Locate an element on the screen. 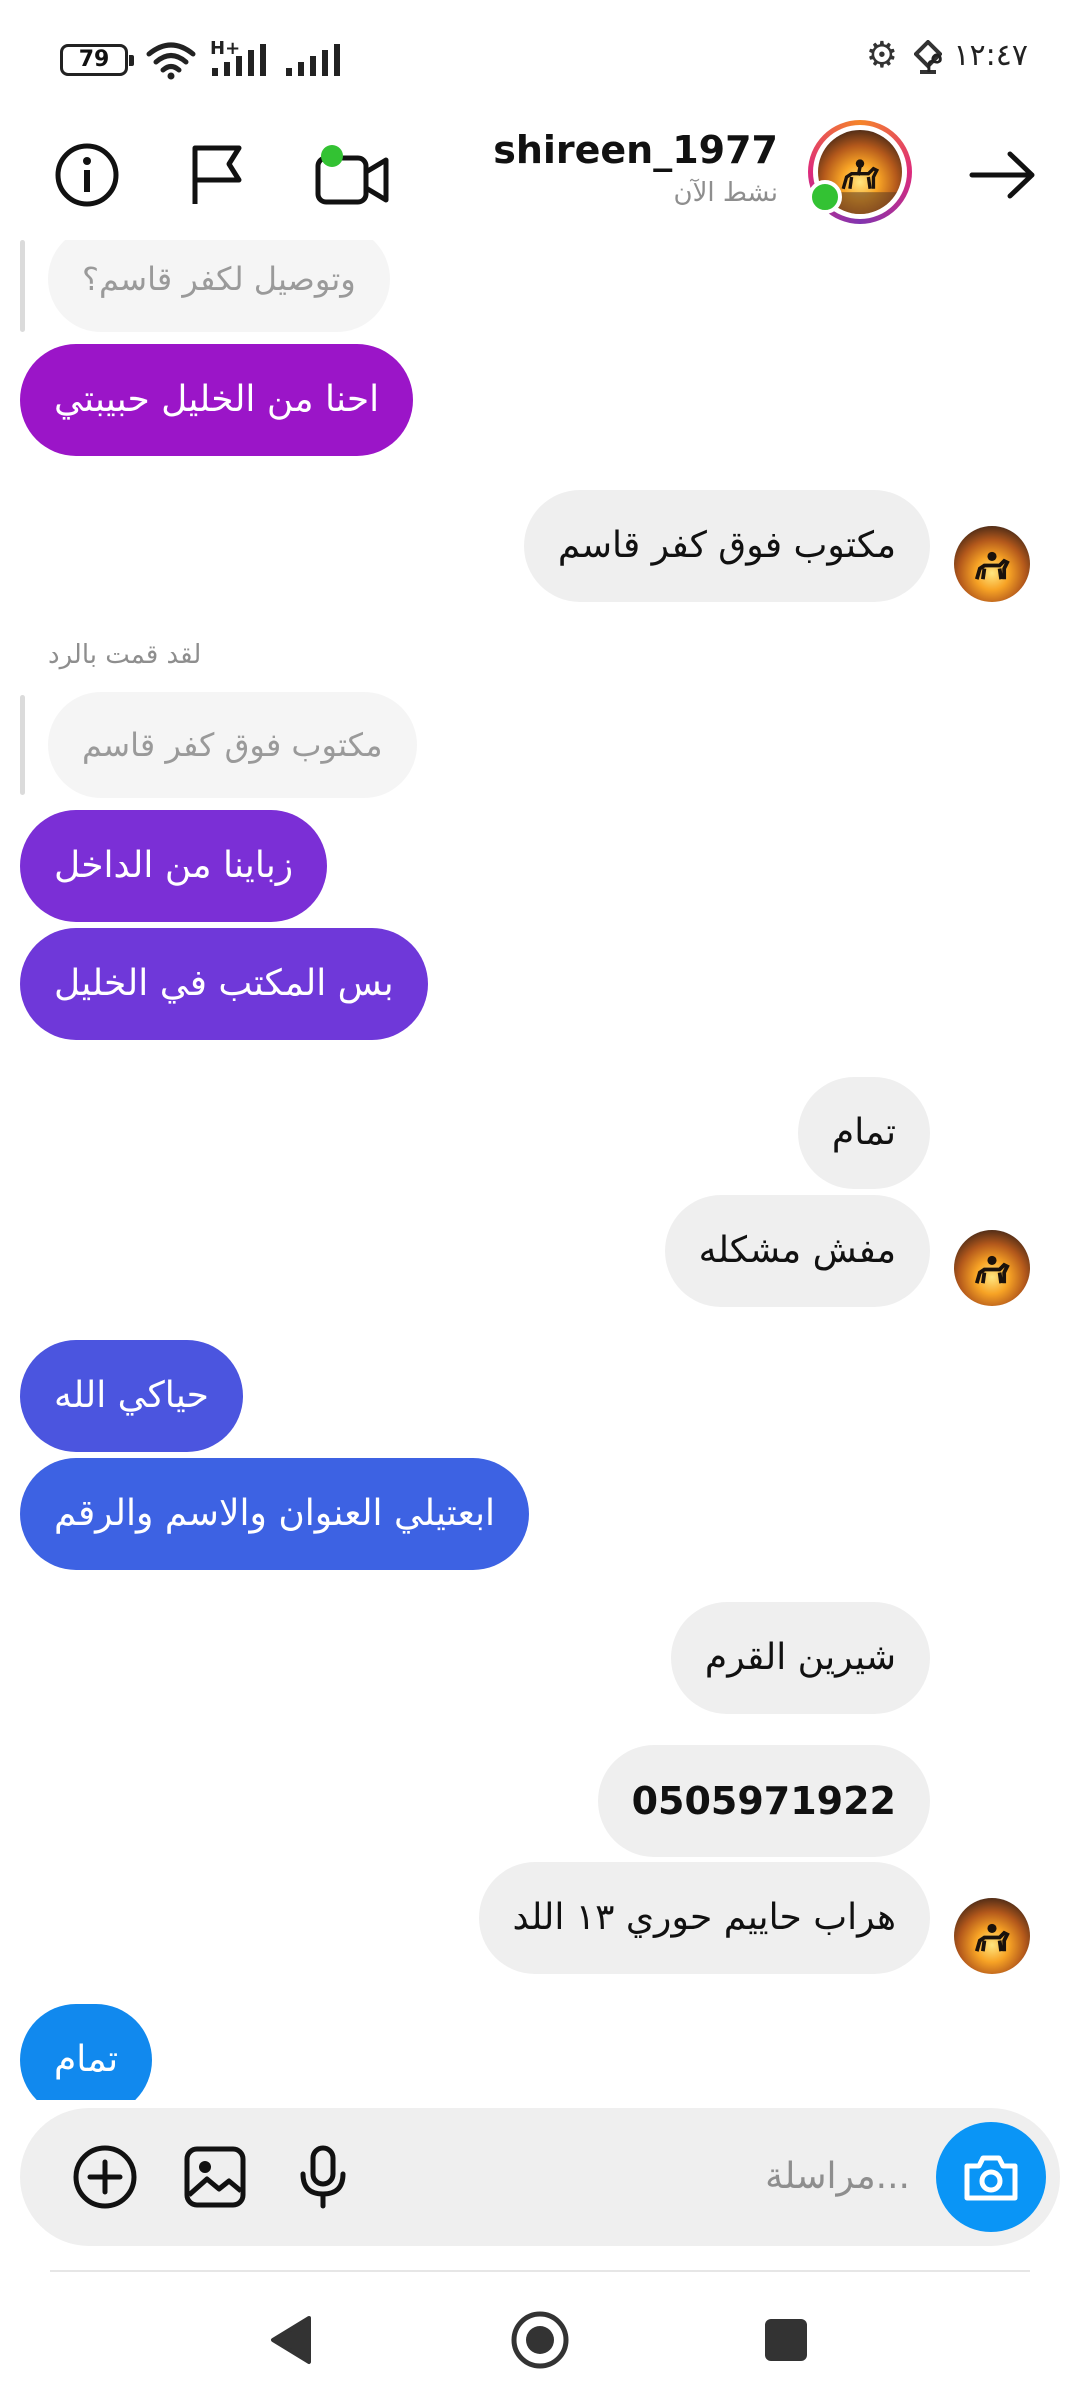 This screenshot has height=2400, width=1080. video-call-button is located at coordinates (352, 175).